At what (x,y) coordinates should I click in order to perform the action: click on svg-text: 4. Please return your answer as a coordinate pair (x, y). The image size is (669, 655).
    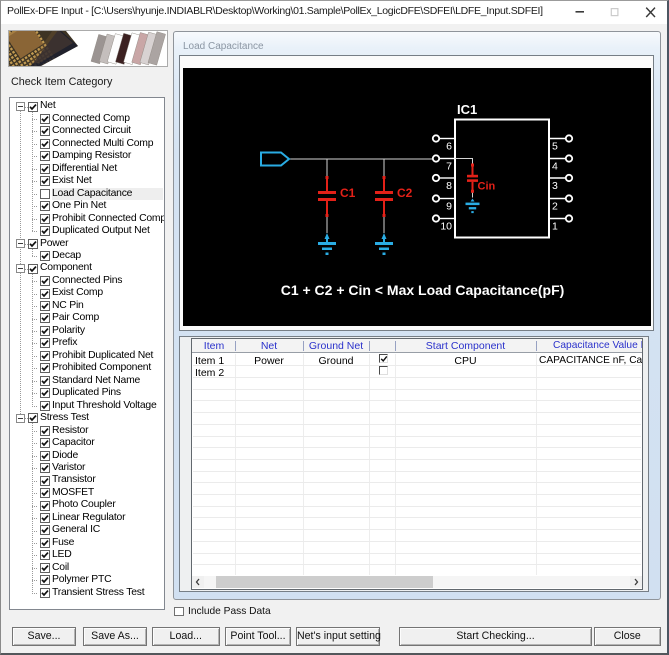
    Looking at the image, I should click on (555, 167).